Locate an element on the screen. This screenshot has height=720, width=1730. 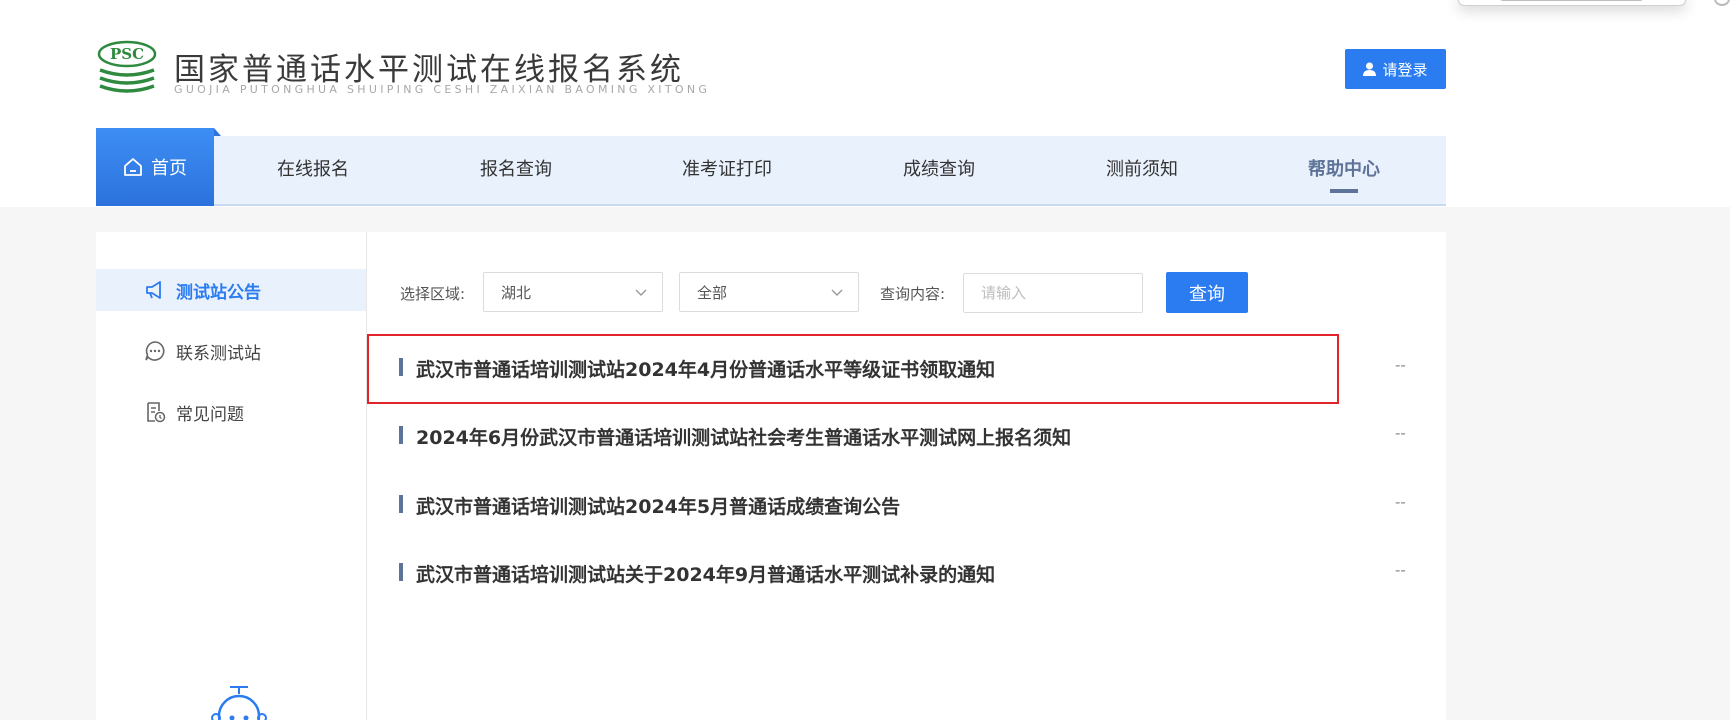
sidebar-item-label: 联系测试站 is located at coordinates (218, 353).